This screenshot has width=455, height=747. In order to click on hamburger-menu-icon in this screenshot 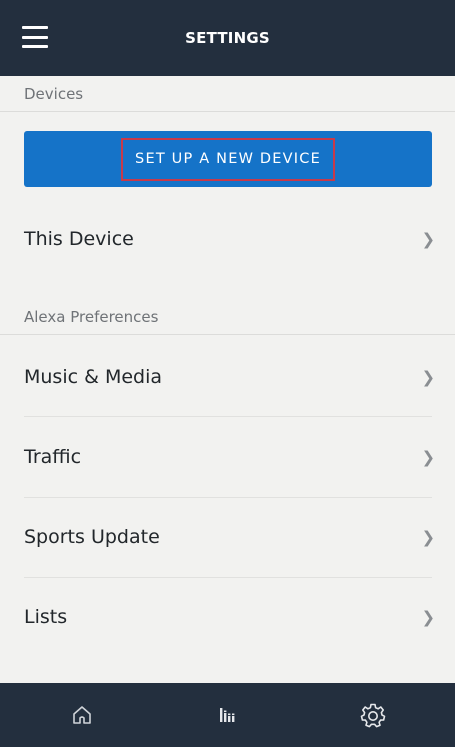, I will do `click(35, 37)`.